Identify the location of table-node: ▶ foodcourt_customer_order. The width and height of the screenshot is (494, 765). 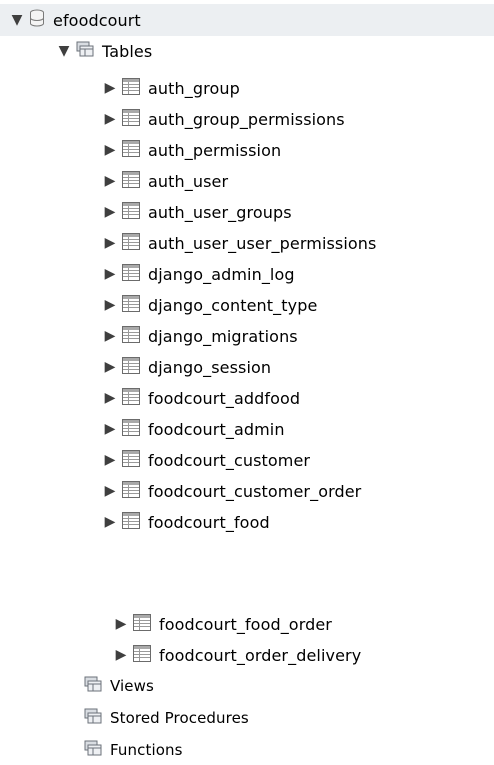
(232, 491).